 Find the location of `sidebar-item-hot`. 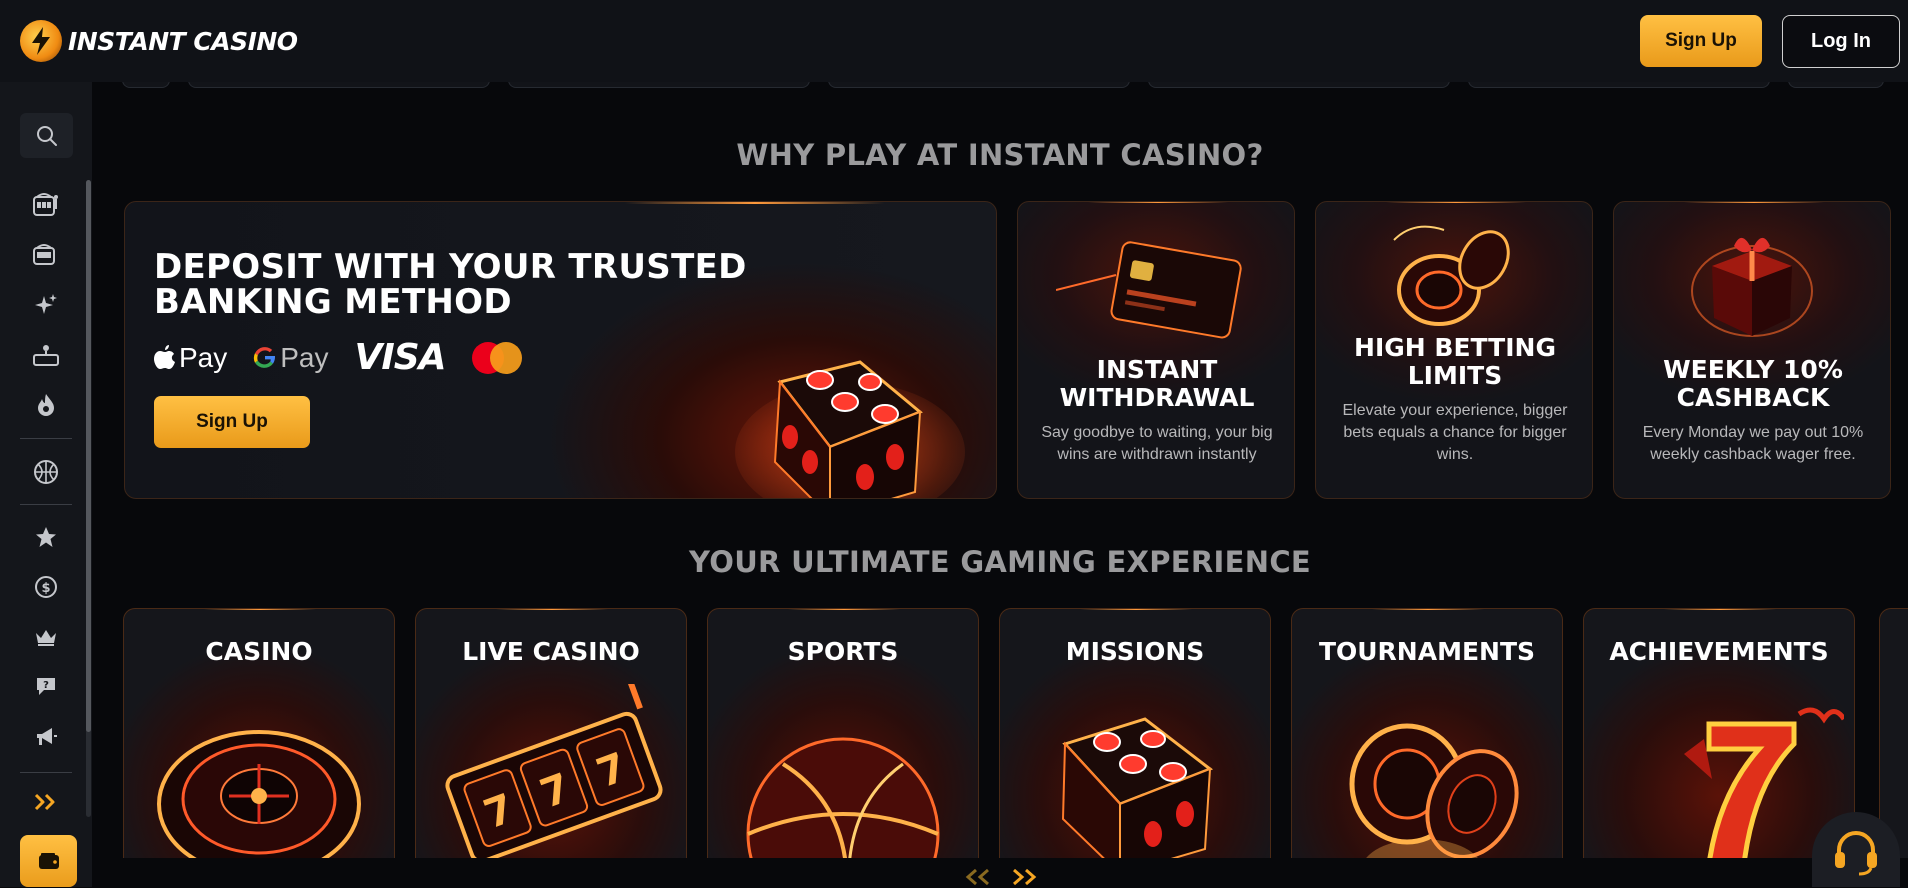

sidebar-item-hot is located at coordinates (46, 405).